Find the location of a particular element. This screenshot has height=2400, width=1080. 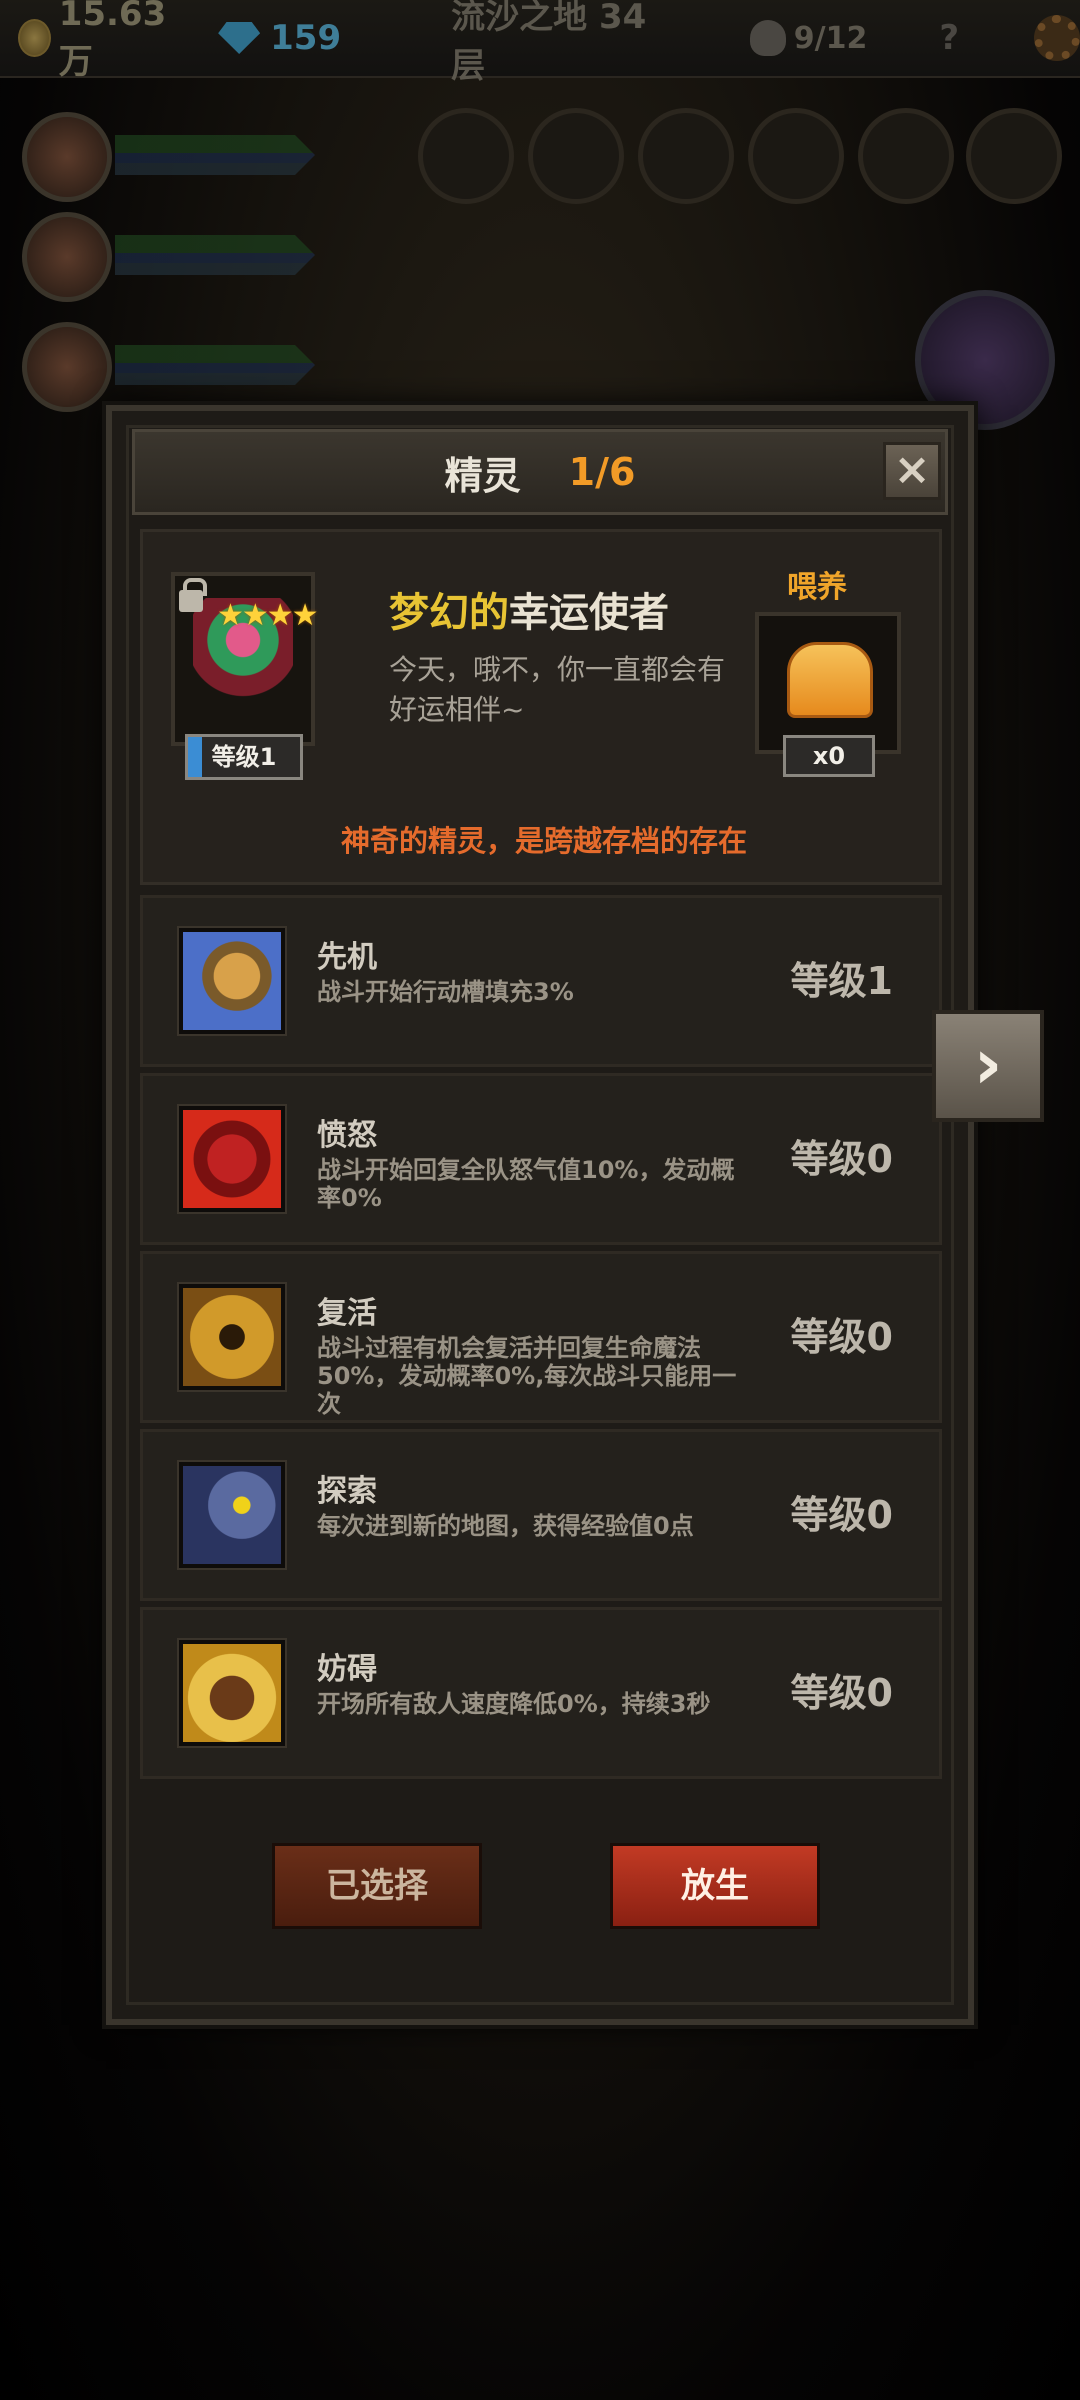

sprite-level: 等级1 is located at coordinates (244, 757).